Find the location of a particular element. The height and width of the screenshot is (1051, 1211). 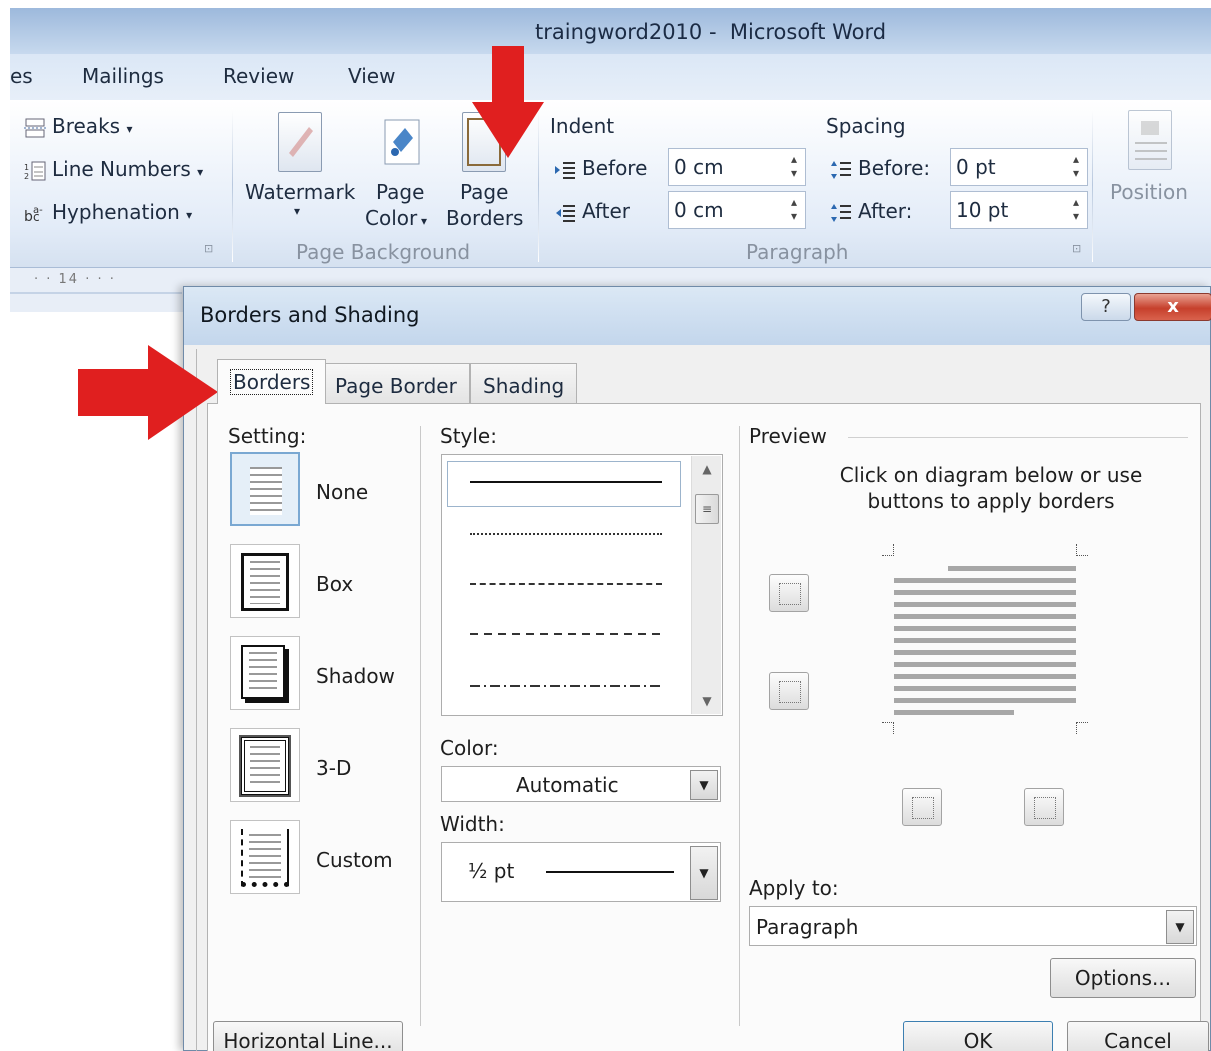

ruler-marker: 14 is located at coordinates (69, 279).